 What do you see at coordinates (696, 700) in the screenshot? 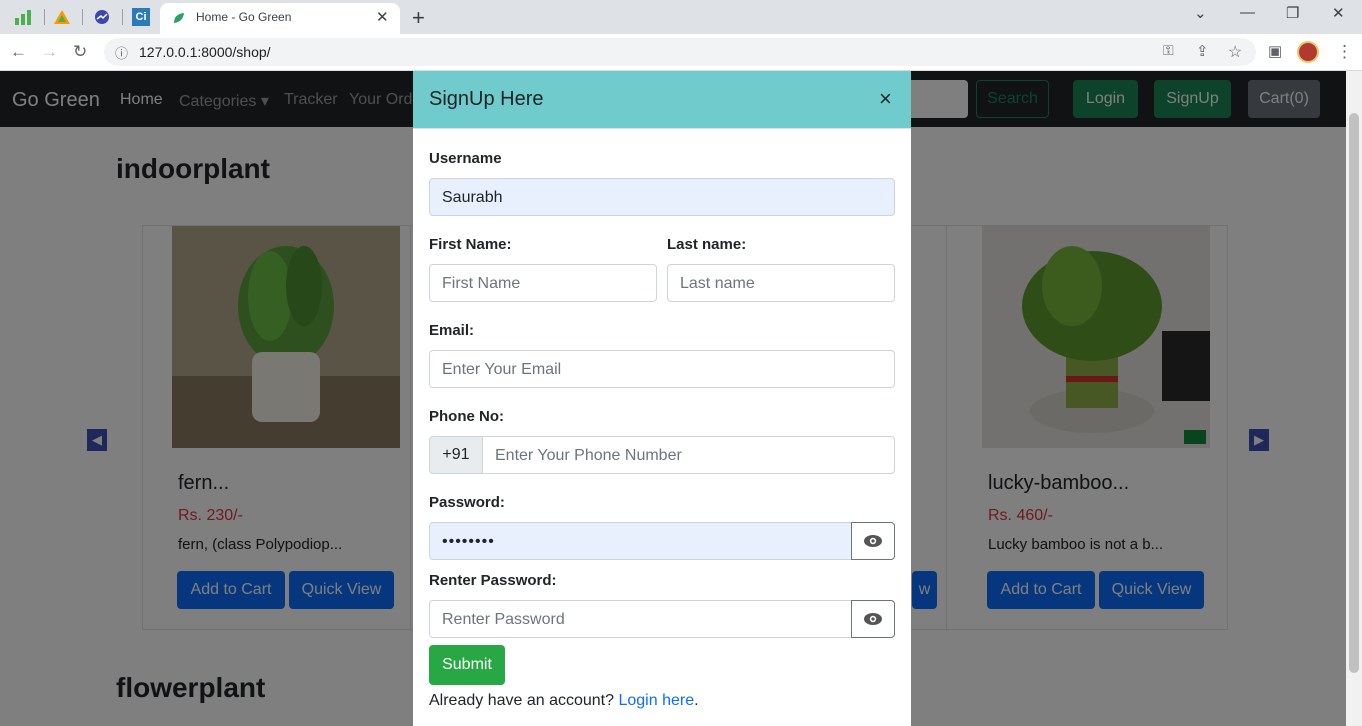
I see `login-prompt-period: .` at bounding box center [696, 700].